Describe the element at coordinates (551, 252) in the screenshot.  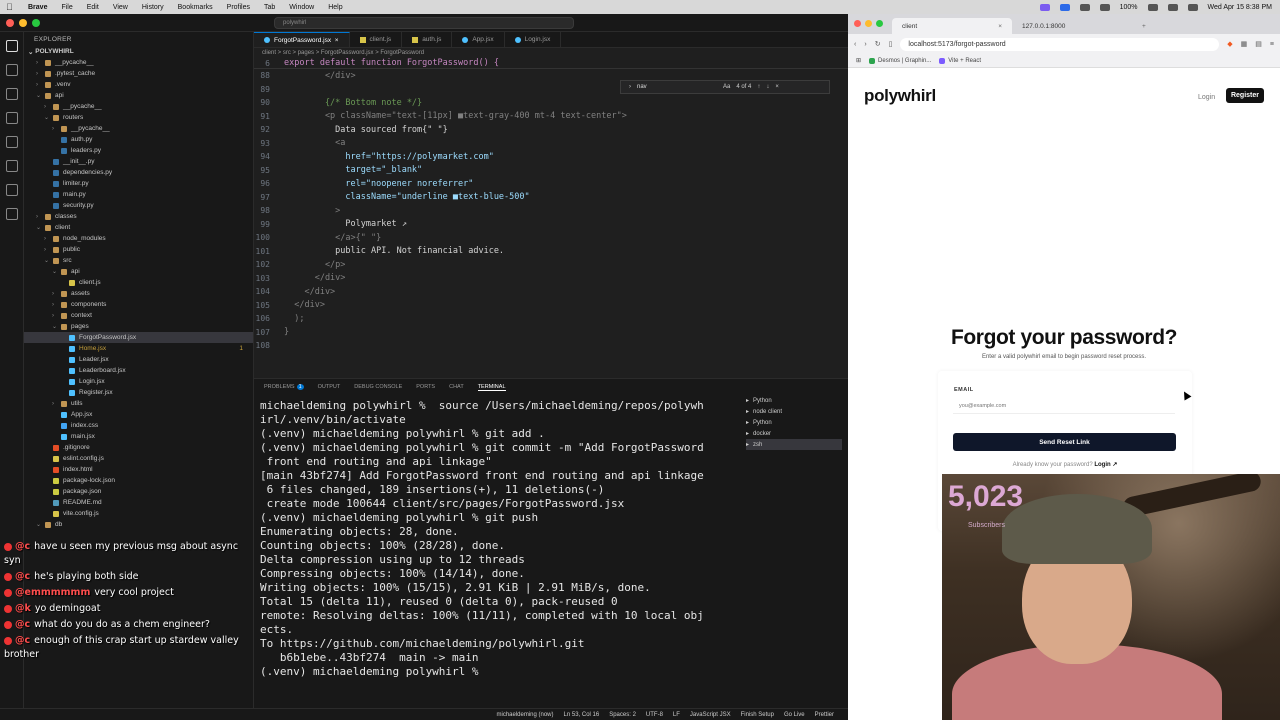
I see `code-line: 101 public API. Not financial advice.` at that location.